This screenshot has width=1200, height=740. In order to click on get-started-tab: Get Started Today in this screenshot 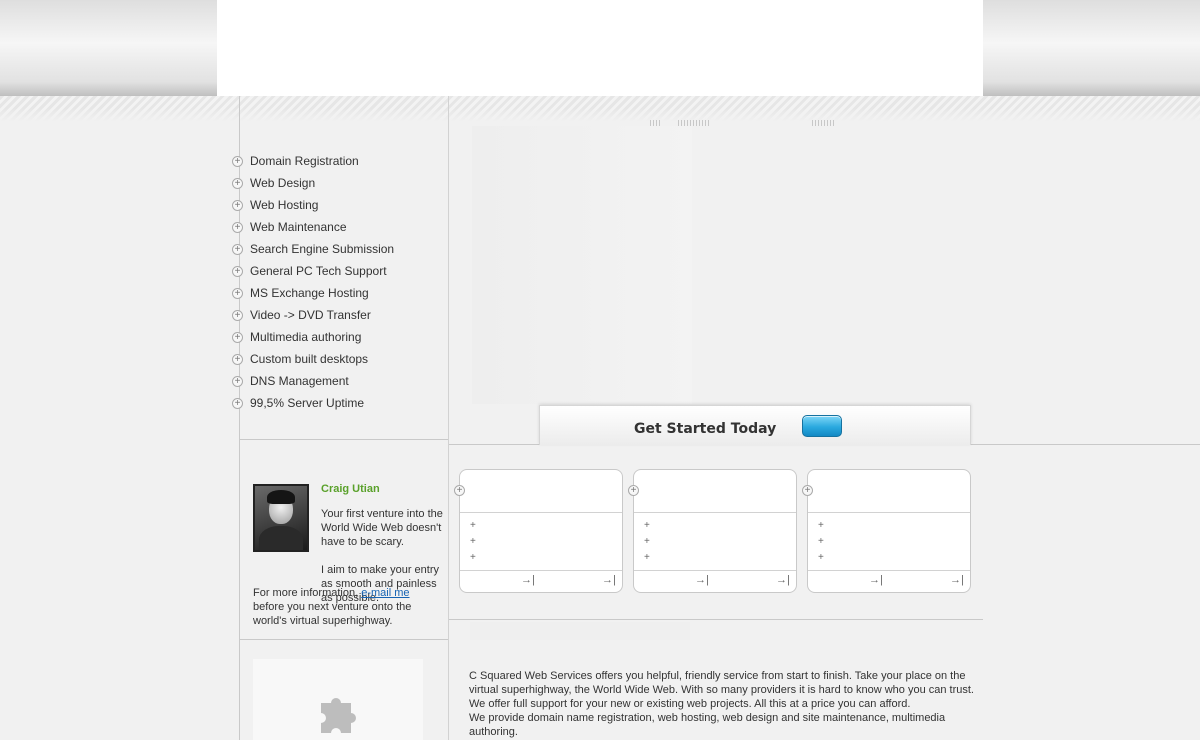, I will do `click(755, 425)`.